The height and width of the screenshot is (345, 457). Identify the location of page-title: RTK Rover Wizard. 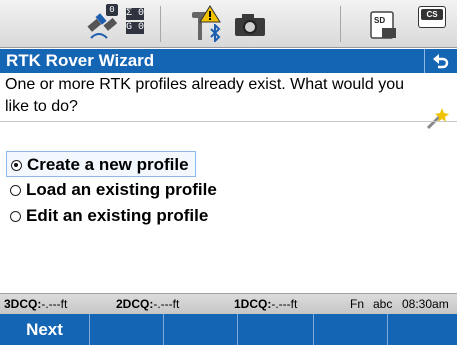
(80, 60).